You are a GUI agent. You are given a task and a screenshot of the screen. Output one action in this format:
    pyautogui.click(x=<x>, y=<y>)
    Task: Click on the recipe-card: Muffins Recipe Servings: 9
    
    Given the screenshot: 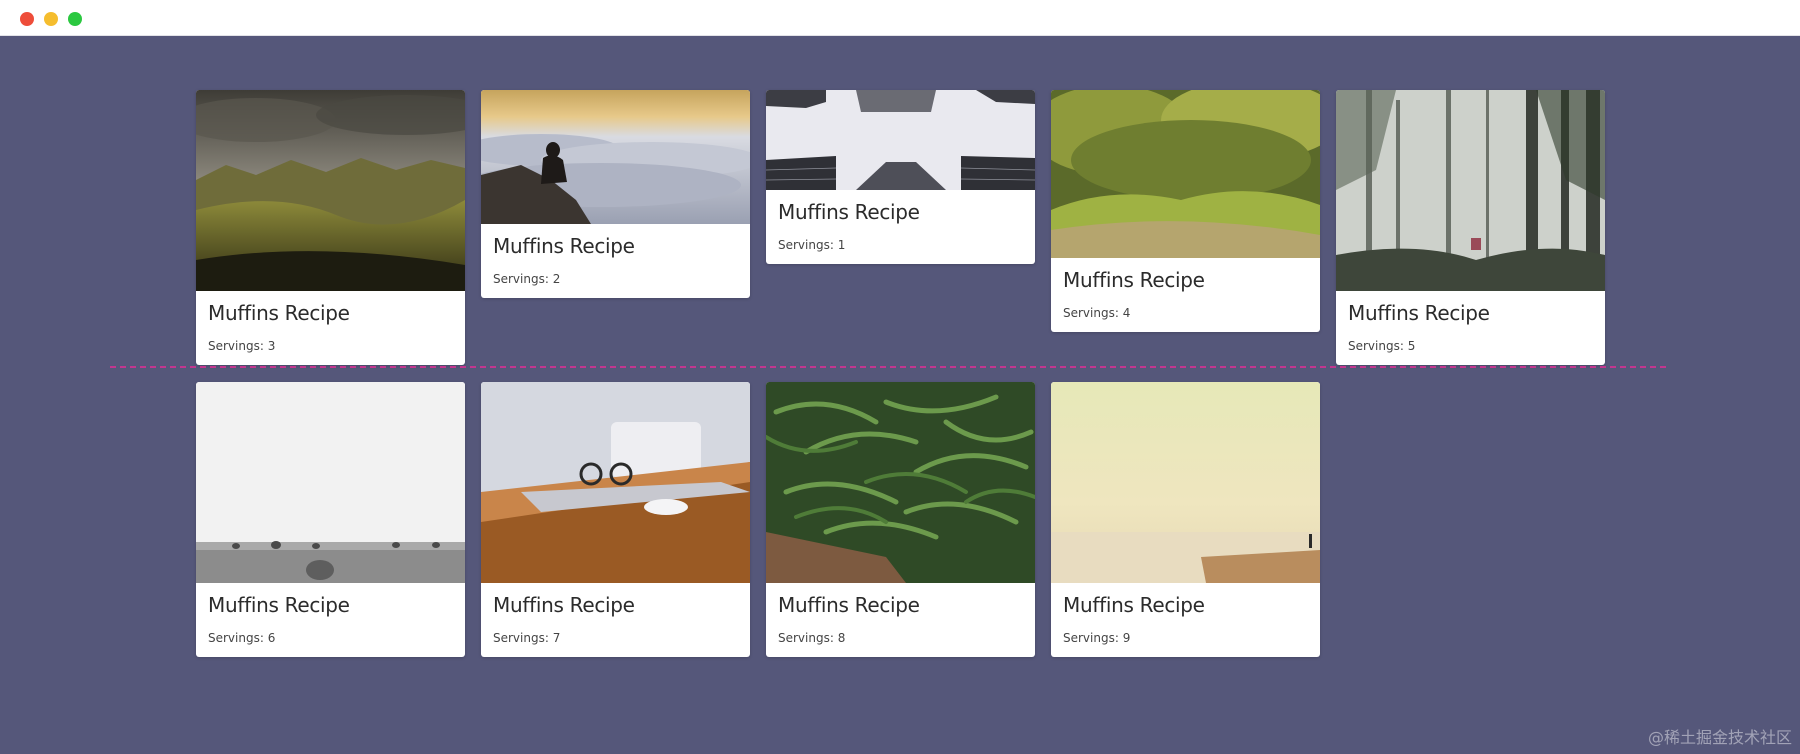 What is the action you would take?
    pyautogui.click(x=1185, y=519)
    